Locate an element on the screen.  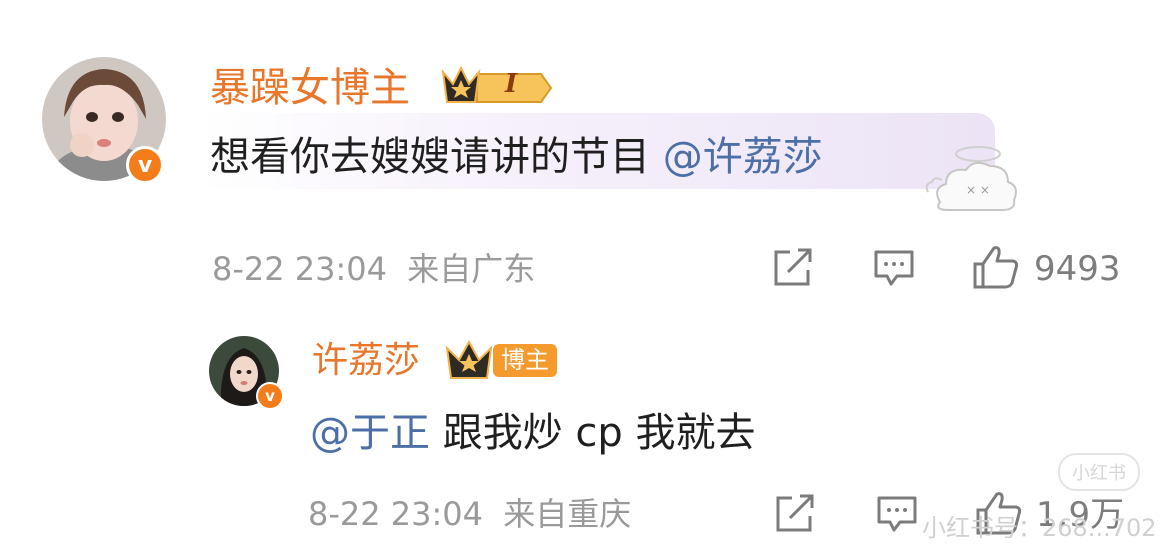
reply-text: @于正 跟我炒 cp 我就去 is located at coordinates (533, 433).